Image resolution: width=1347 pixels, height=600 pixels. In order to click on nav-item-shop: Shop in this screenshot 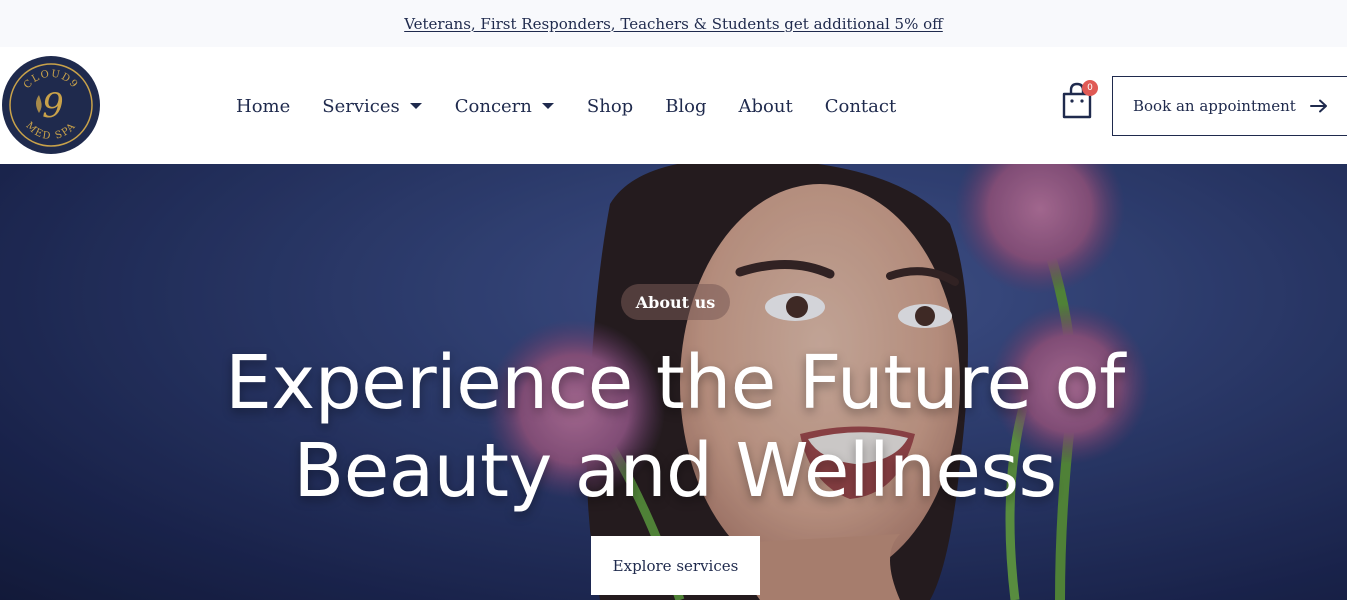, I will do `click(610, 106)`.